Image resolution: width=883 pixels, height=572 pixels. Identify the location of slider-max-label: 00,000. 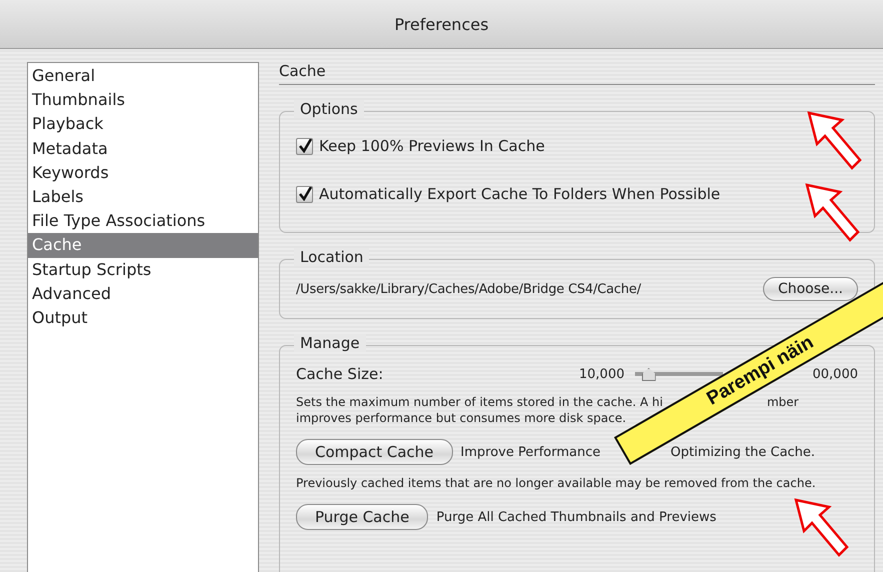
(835, 374).